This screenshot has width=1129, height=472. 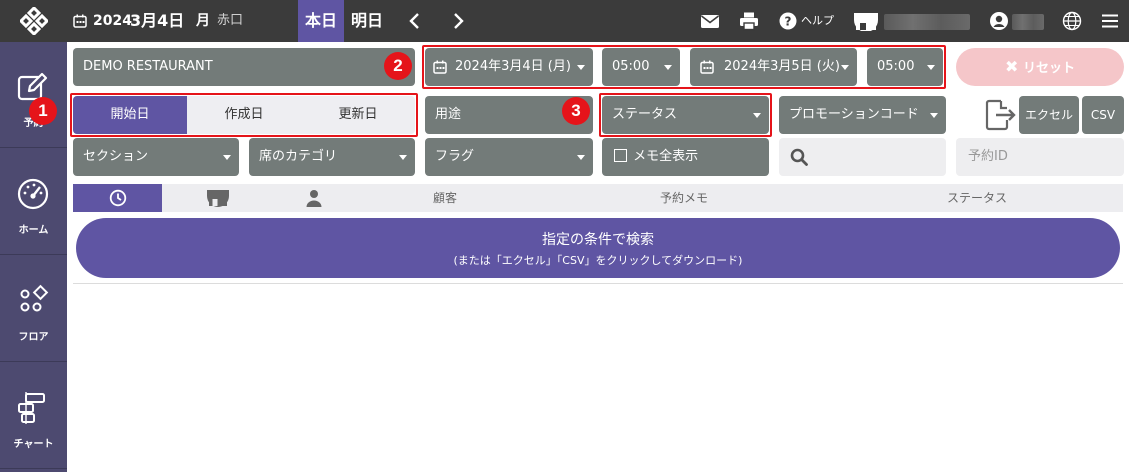 What do you see at coordinates (927, 22) in the screenshot?
I see `store-name-redacted` at bounding box center [927, 22].